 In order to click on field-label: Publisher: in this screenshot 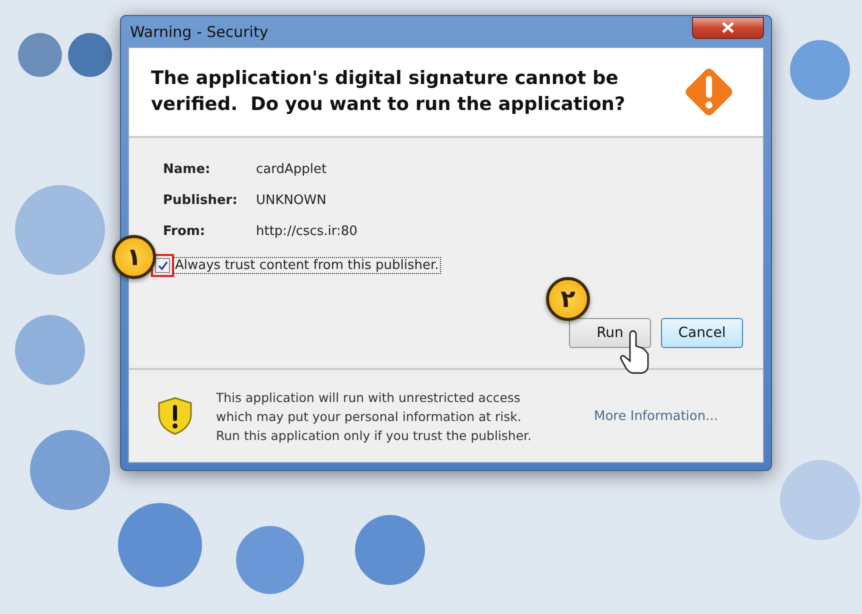, I will do `click(200, 200)`.